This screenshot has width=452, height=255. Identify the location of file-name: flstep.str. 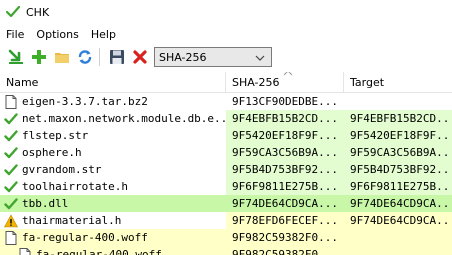
(55, 135).